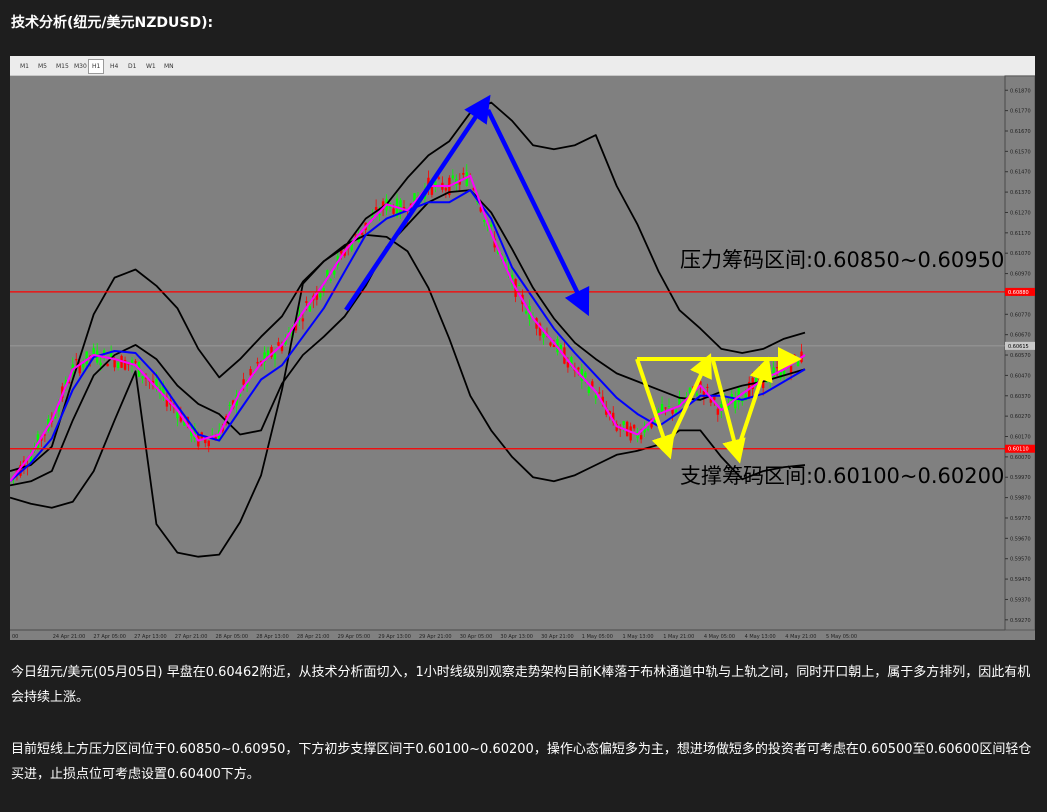 This screenshot has width=1047, height=812. Describe the element at coordinates (1020, 91) in the screenshot. I see `y-tick-label: 0.61870` at that location.